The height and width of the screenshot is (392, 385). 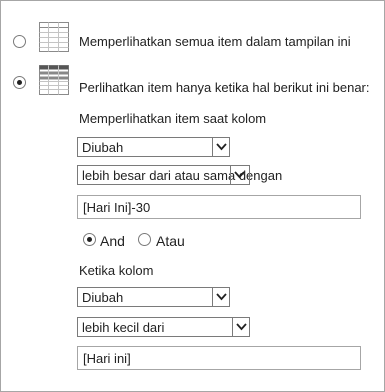 I want to click on filter1-value-input, so click(x=219, y=207).